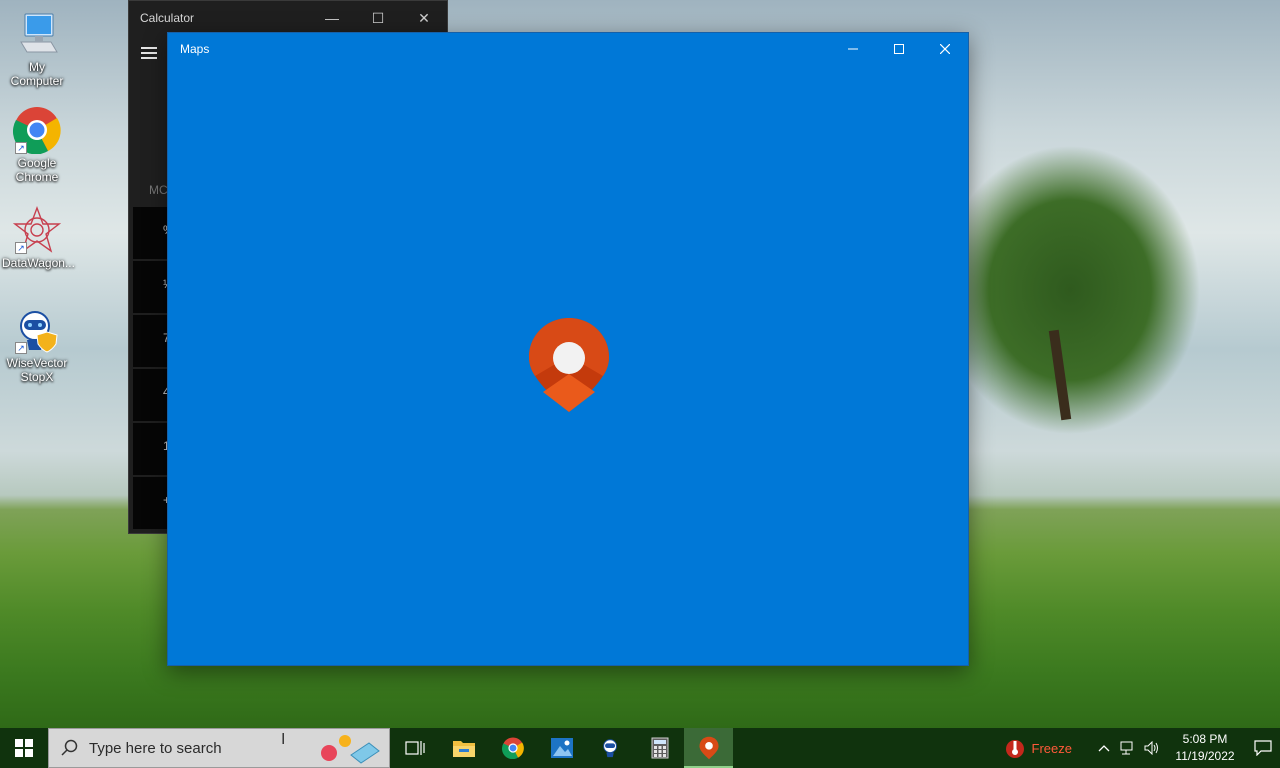 The width and height of the screenshot is (1280, 768). I want to click on folder-icon, so click(463, 749).